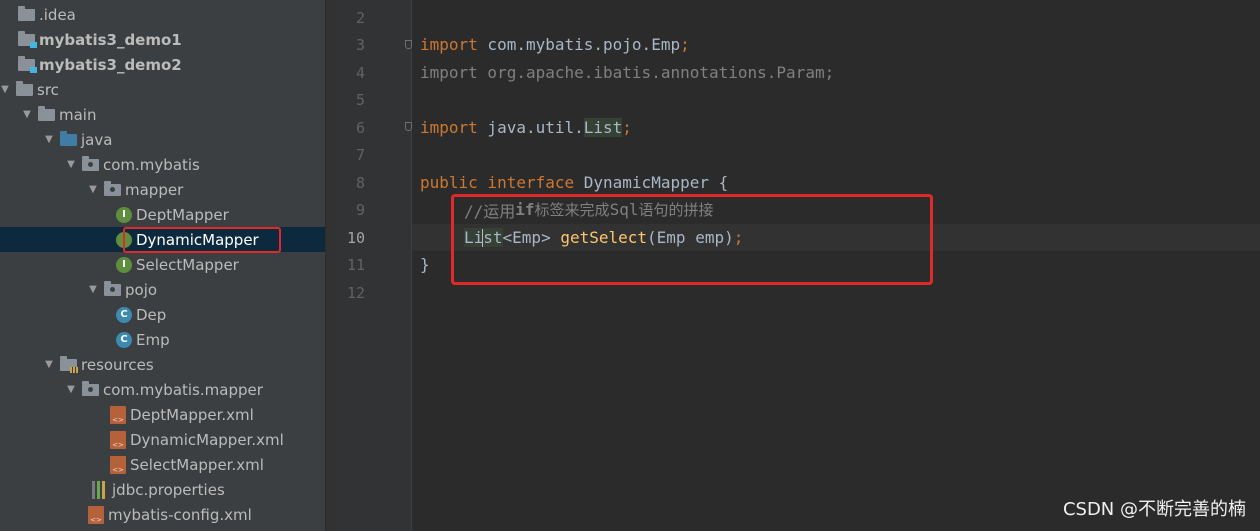 The image size is (1260, 531). What do you see at coordinates (1154, 509) in the screenshot?
I see `watermark: CSDN @不断完善的楠` at bounding box center [1154, 509].